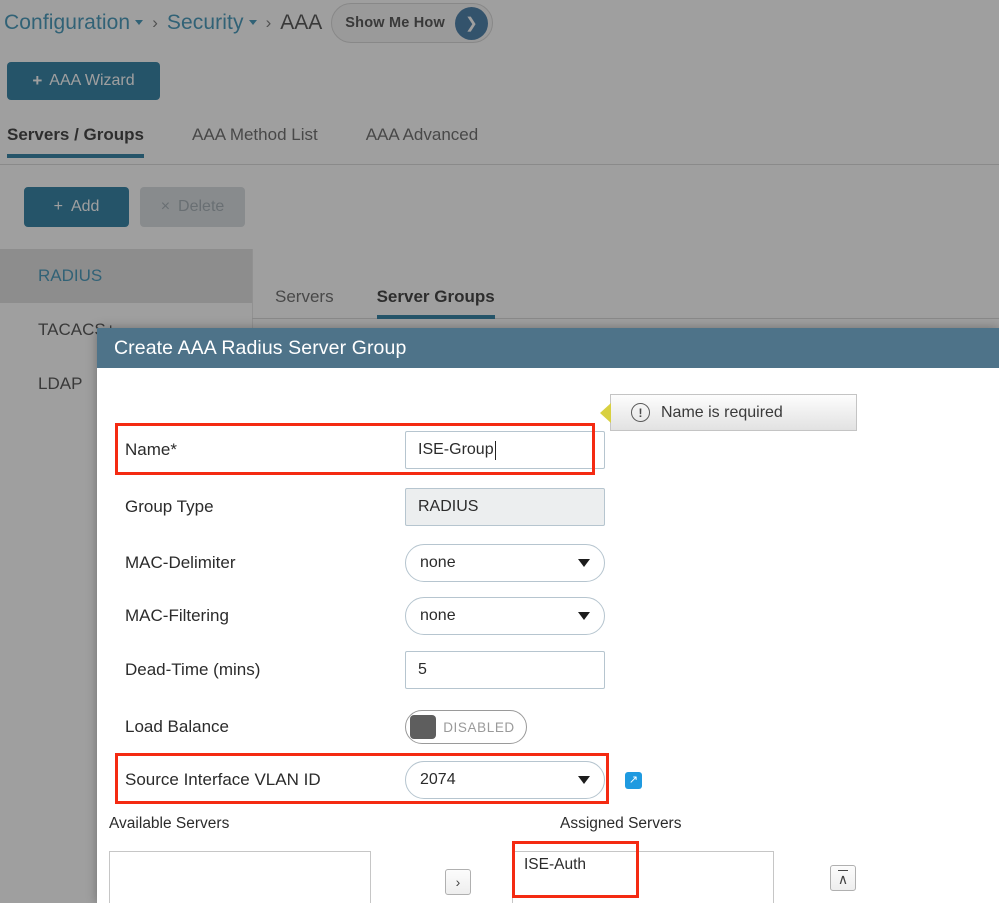 This screenshot has width=999, height=903. What do you see at coordinates (193, 669) in the screenshot?
I see `label-dead-time: Dead-Time (mins)` at bounding box center [193, 669].